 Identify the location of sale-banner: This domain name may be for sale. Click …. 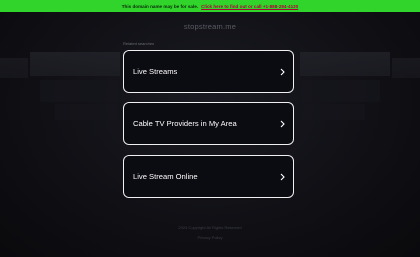
(210, 6).